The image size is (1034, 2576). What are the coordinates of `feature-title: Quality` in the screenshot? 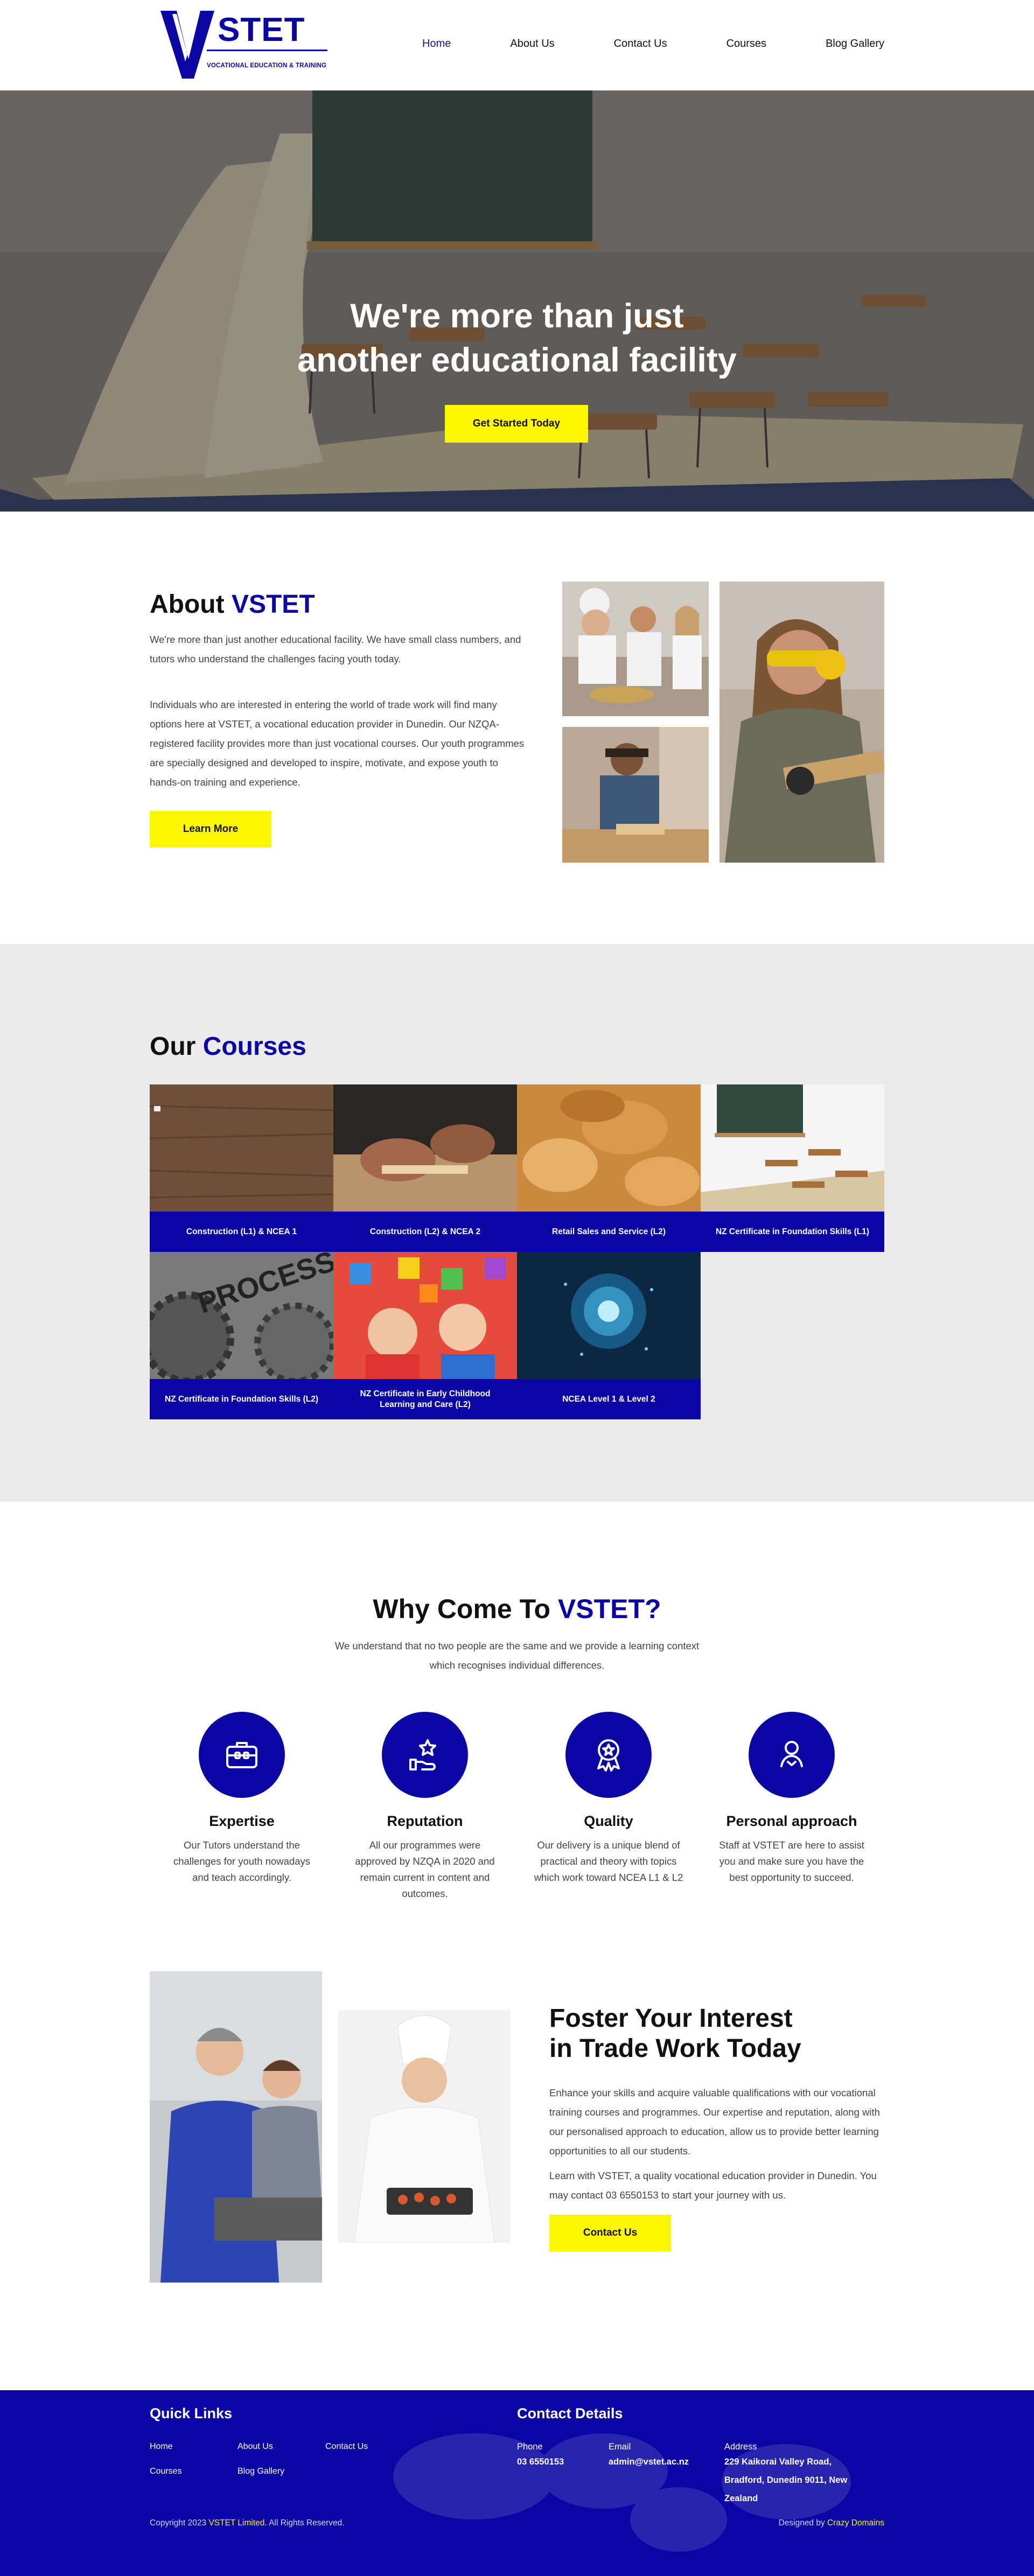 It's located at (608, 1821).